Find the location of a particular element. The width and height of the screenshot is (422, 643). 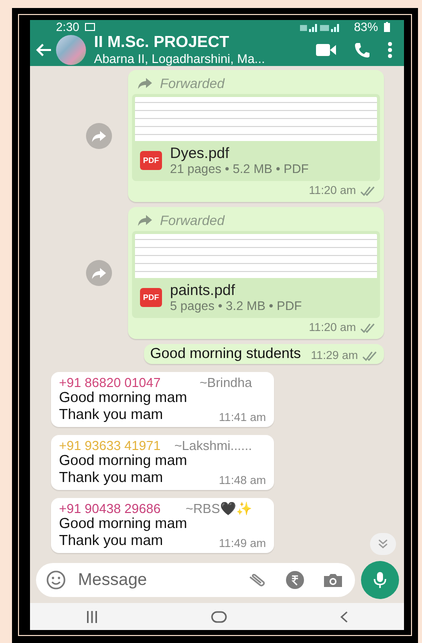

group-name: II M.Sc. PROJECT is located at coordinates (196, 43).